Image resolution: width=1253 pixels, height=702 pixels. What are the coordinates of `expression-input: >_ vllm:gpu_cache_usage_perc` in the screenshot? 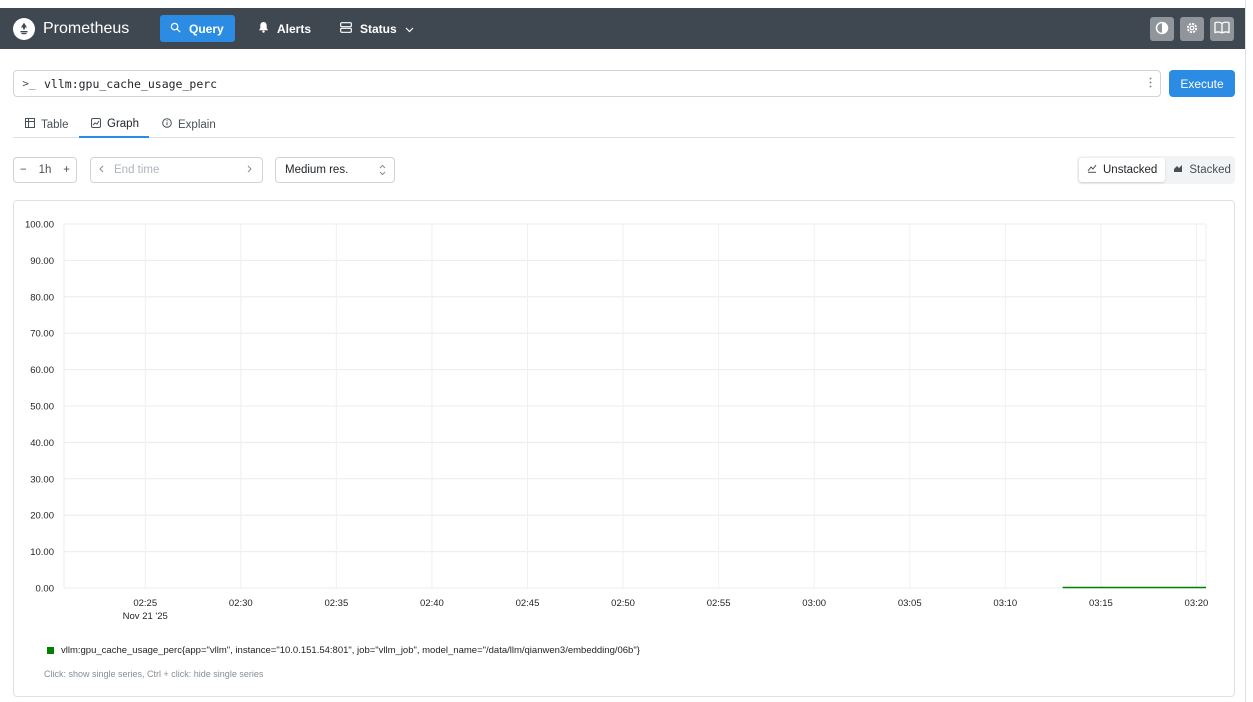 It's located at (587, 83).